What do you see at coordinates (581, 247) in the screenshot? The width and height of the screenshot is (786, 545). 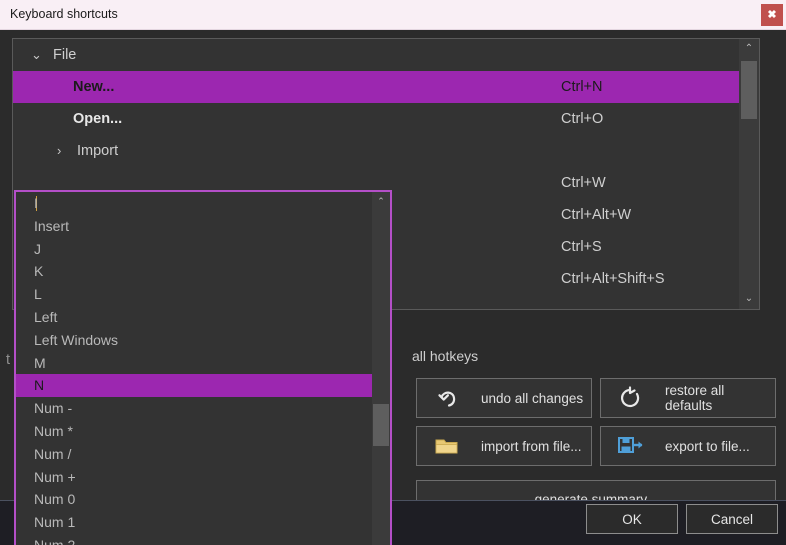 I see `tree-shortcut: Ctrl+S` at bounding box center [581, 247].